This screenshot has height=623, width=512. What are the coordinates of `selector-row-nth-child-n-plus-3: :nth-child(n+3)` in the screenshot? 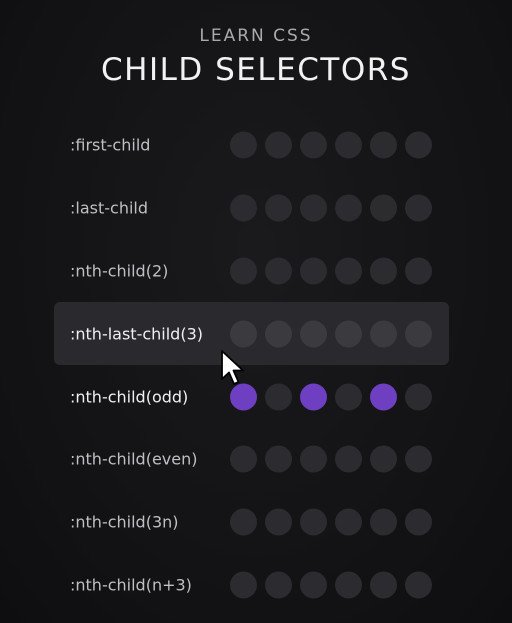 It's located at (251, 585).